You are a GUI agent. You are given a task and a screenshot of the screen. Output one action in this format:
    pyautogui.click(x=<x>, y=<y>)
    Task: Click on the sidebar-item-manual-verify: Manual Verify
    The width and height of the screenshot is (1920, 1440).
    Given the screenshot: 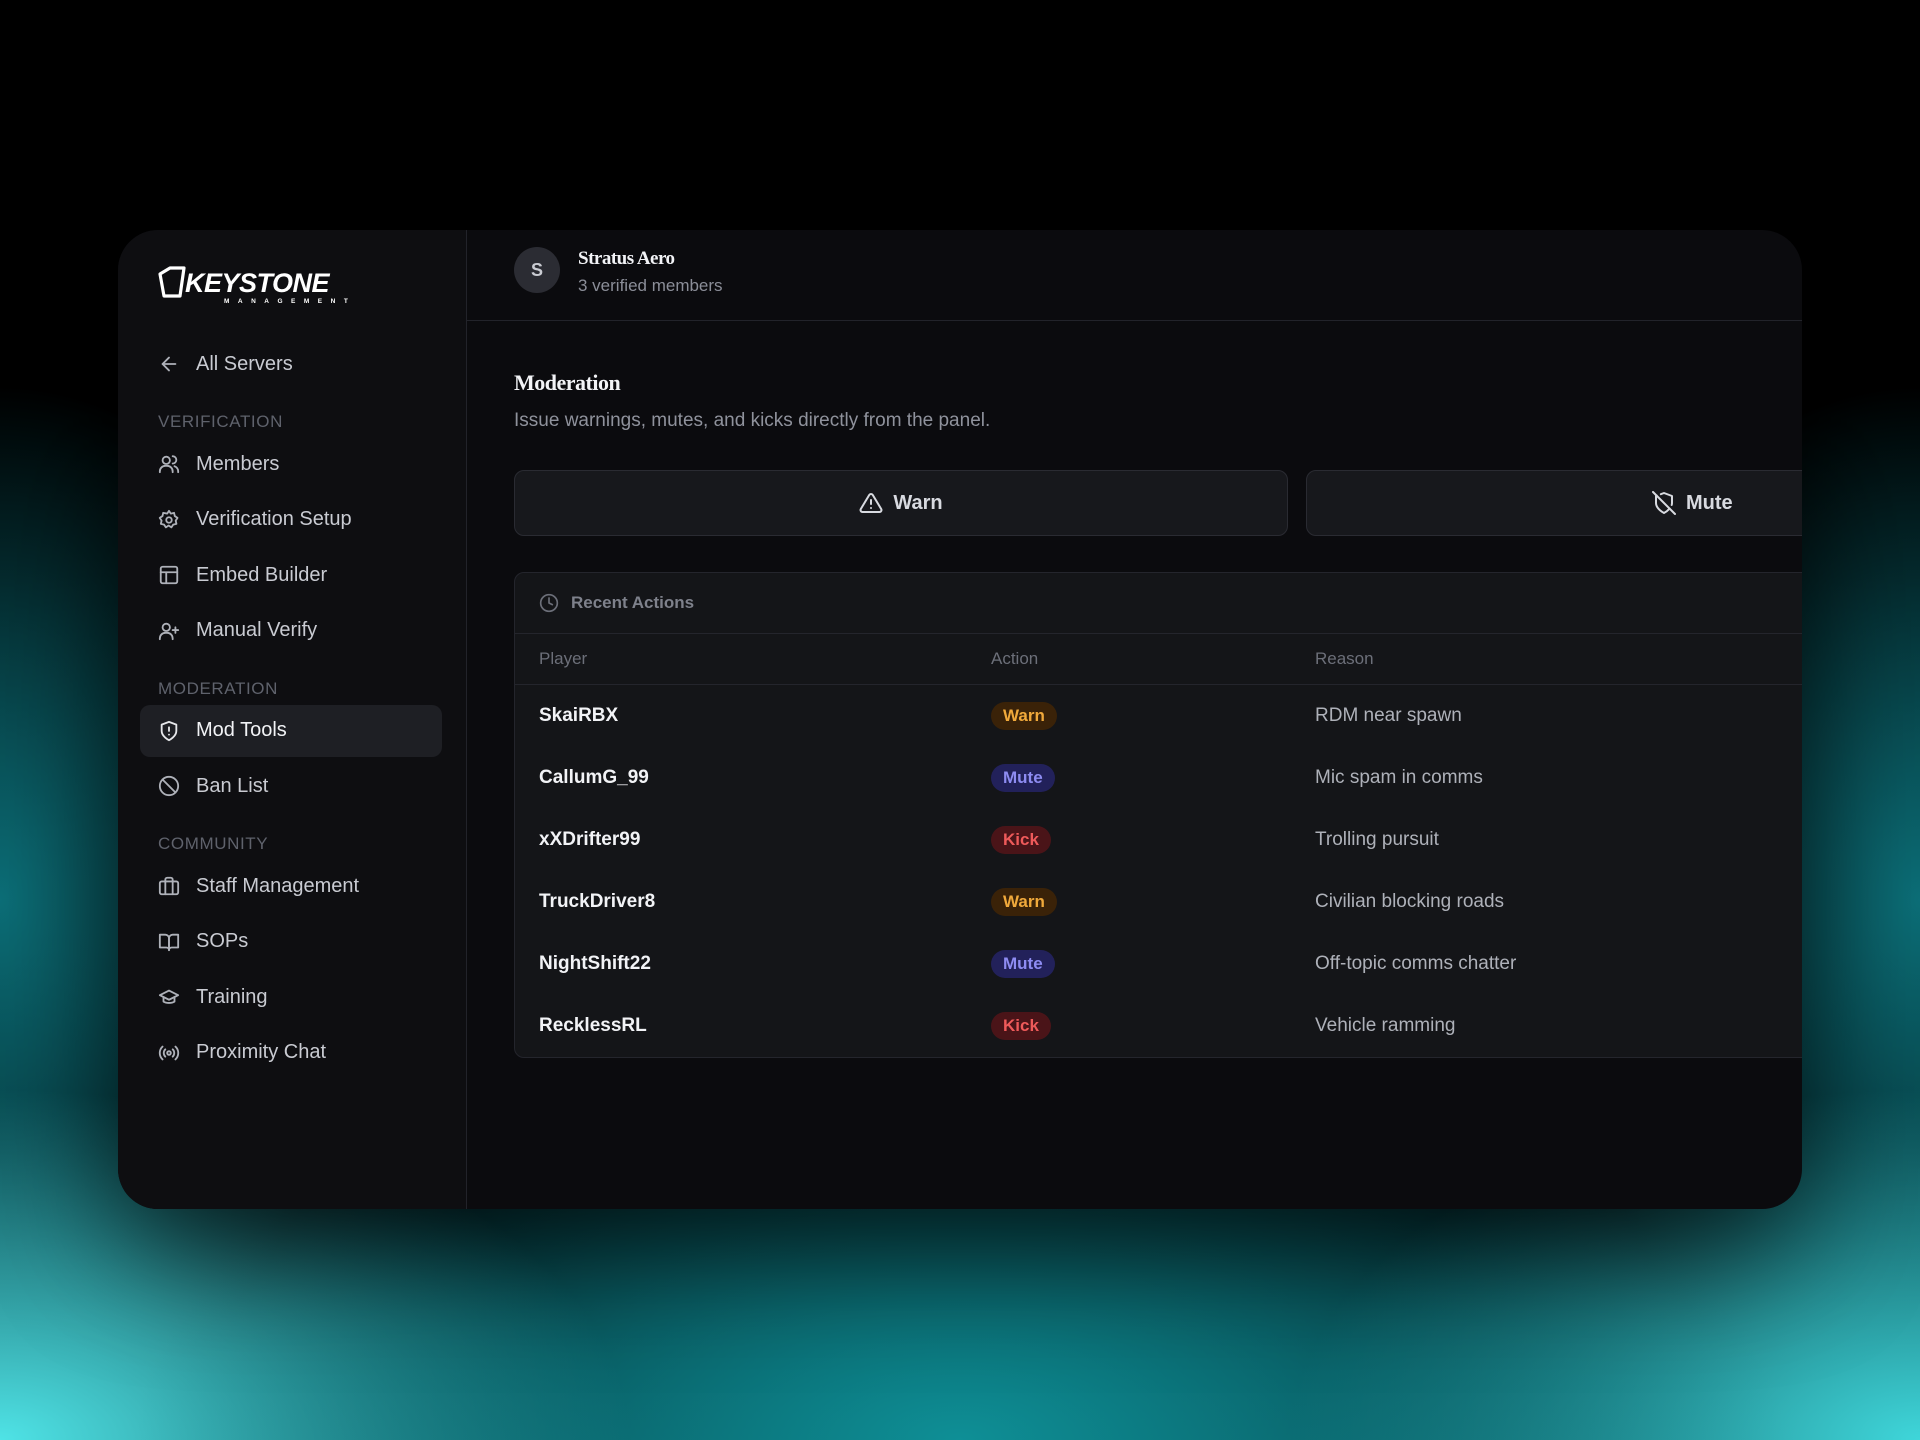 What is the action you would take?
    pyautogui.click(x=291, y=631)
    